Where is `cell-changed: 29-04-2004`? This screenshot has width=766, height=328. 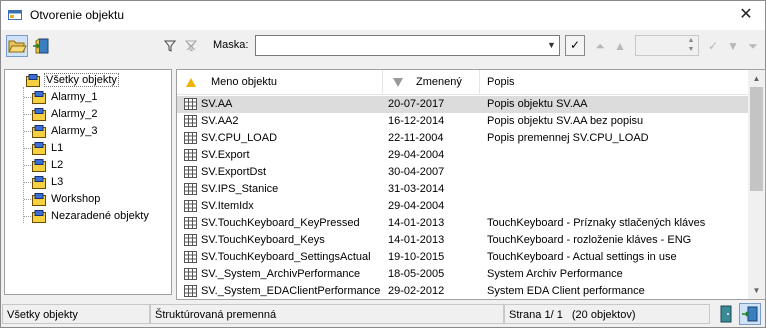
cell-changed: 29-04-2004 is located at coordinates (416, 206).